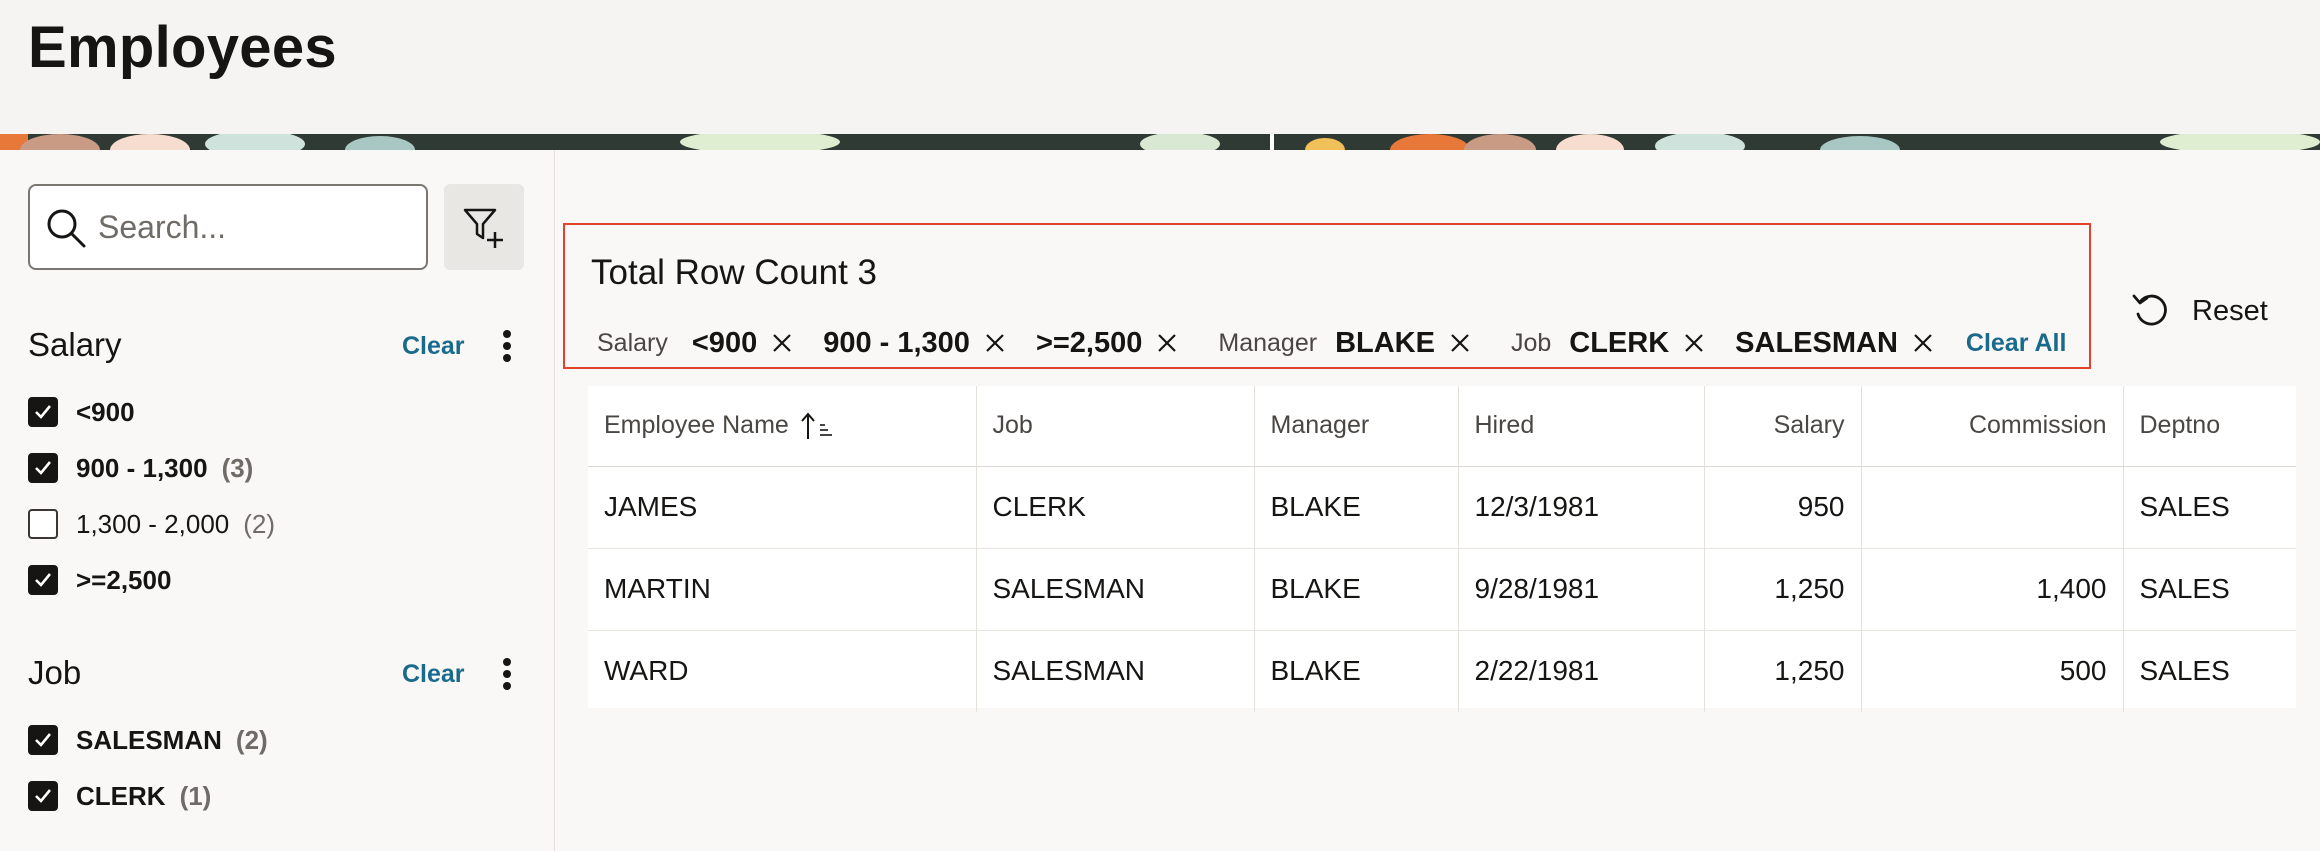 Image resolution: width=2320 pixels, height=851 pixels. I want to click on job-option: SALESMAN (2), so click(148, 740).